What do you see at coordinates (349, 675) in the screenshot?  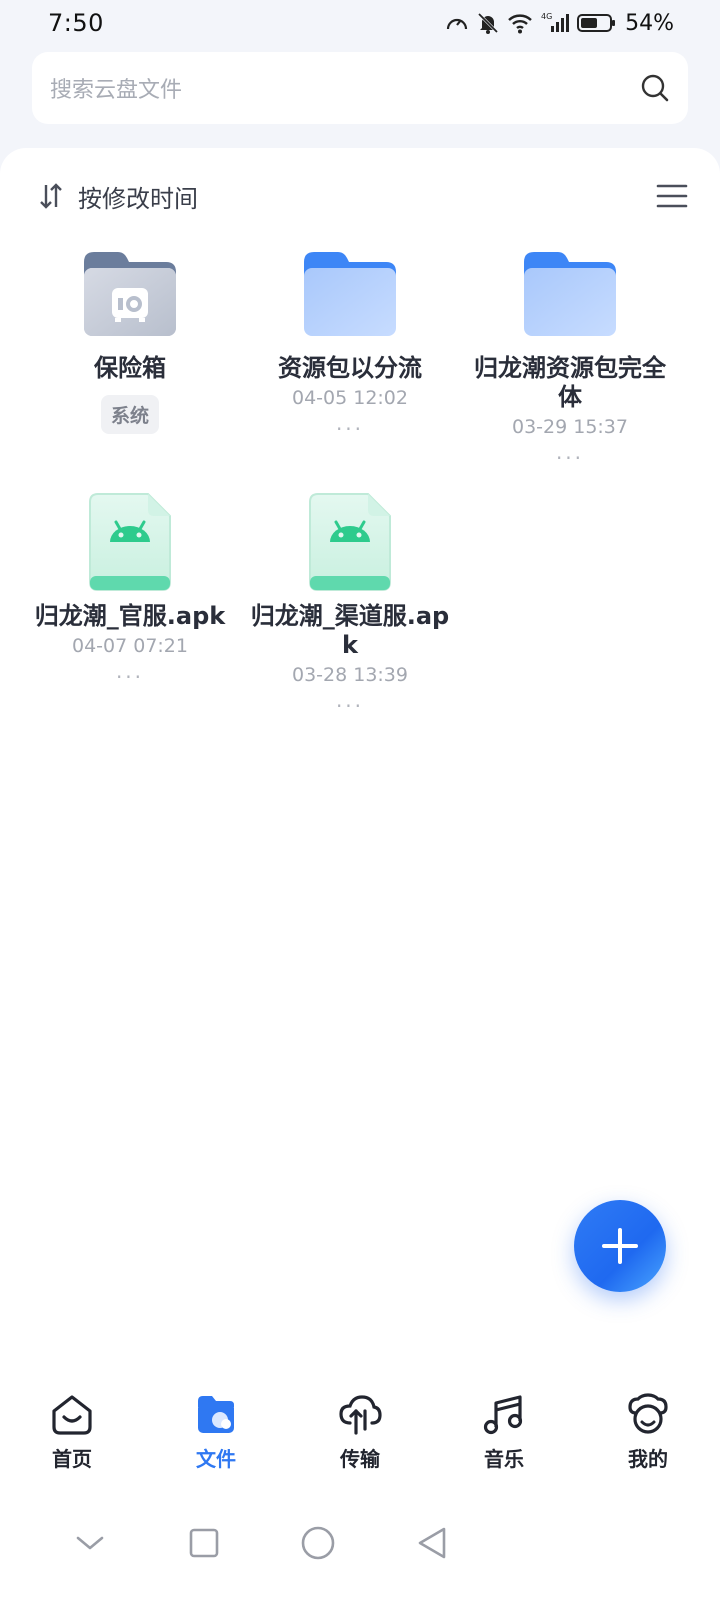 I see `file-date: 03-28 13:39` at bounding box center [349, 675].